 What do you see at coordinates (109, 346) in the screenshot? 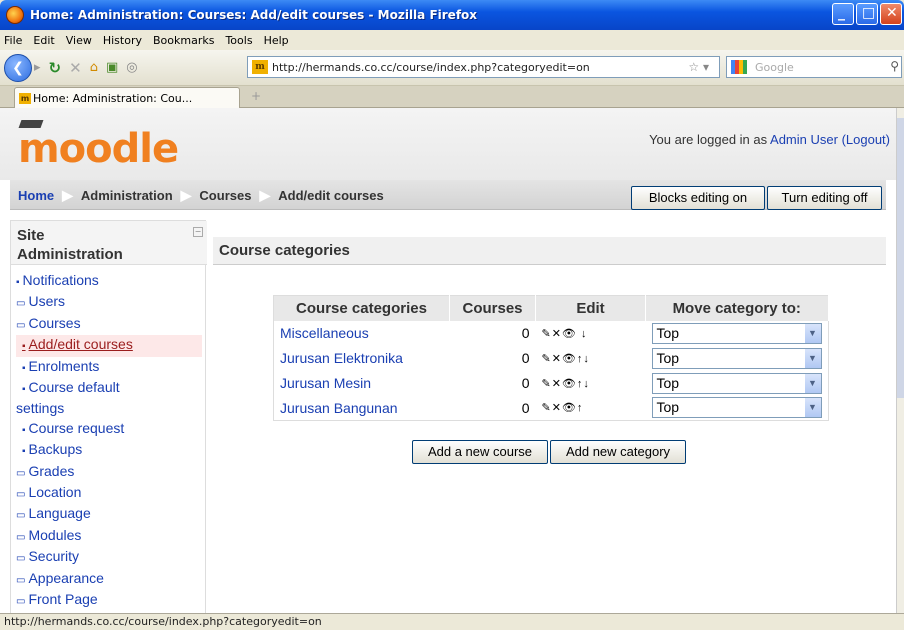
I see `sidebar-item: ▪ Add/edit courses` at bounding box center [109, 346].